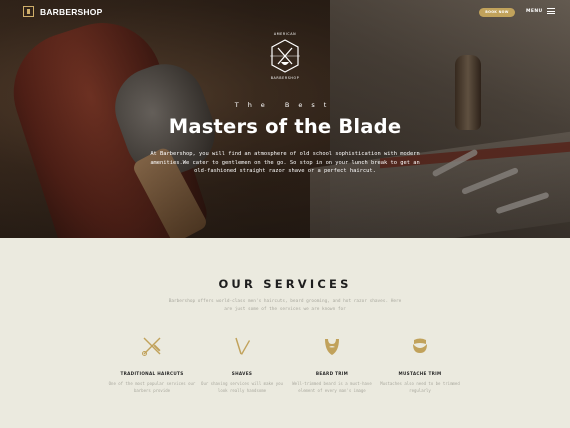 This screenshot has height=428, width=570. Describe the element at coordinates (332, 346) in the screenshot. I see `beard-icon` at that location.